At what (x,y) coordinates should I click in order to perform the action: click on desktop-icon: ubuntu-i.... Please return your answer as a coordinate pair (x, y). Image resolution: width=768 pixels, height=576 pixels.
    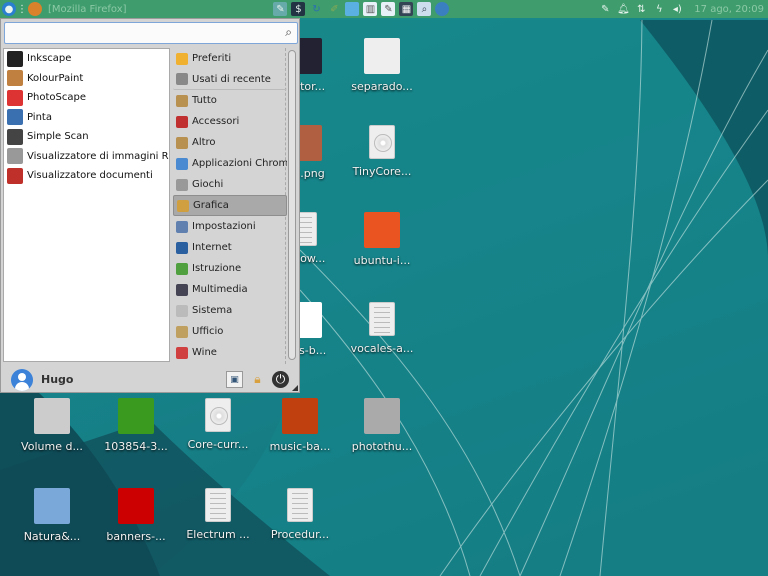
    Looking at the image, I should click on (382, 239).